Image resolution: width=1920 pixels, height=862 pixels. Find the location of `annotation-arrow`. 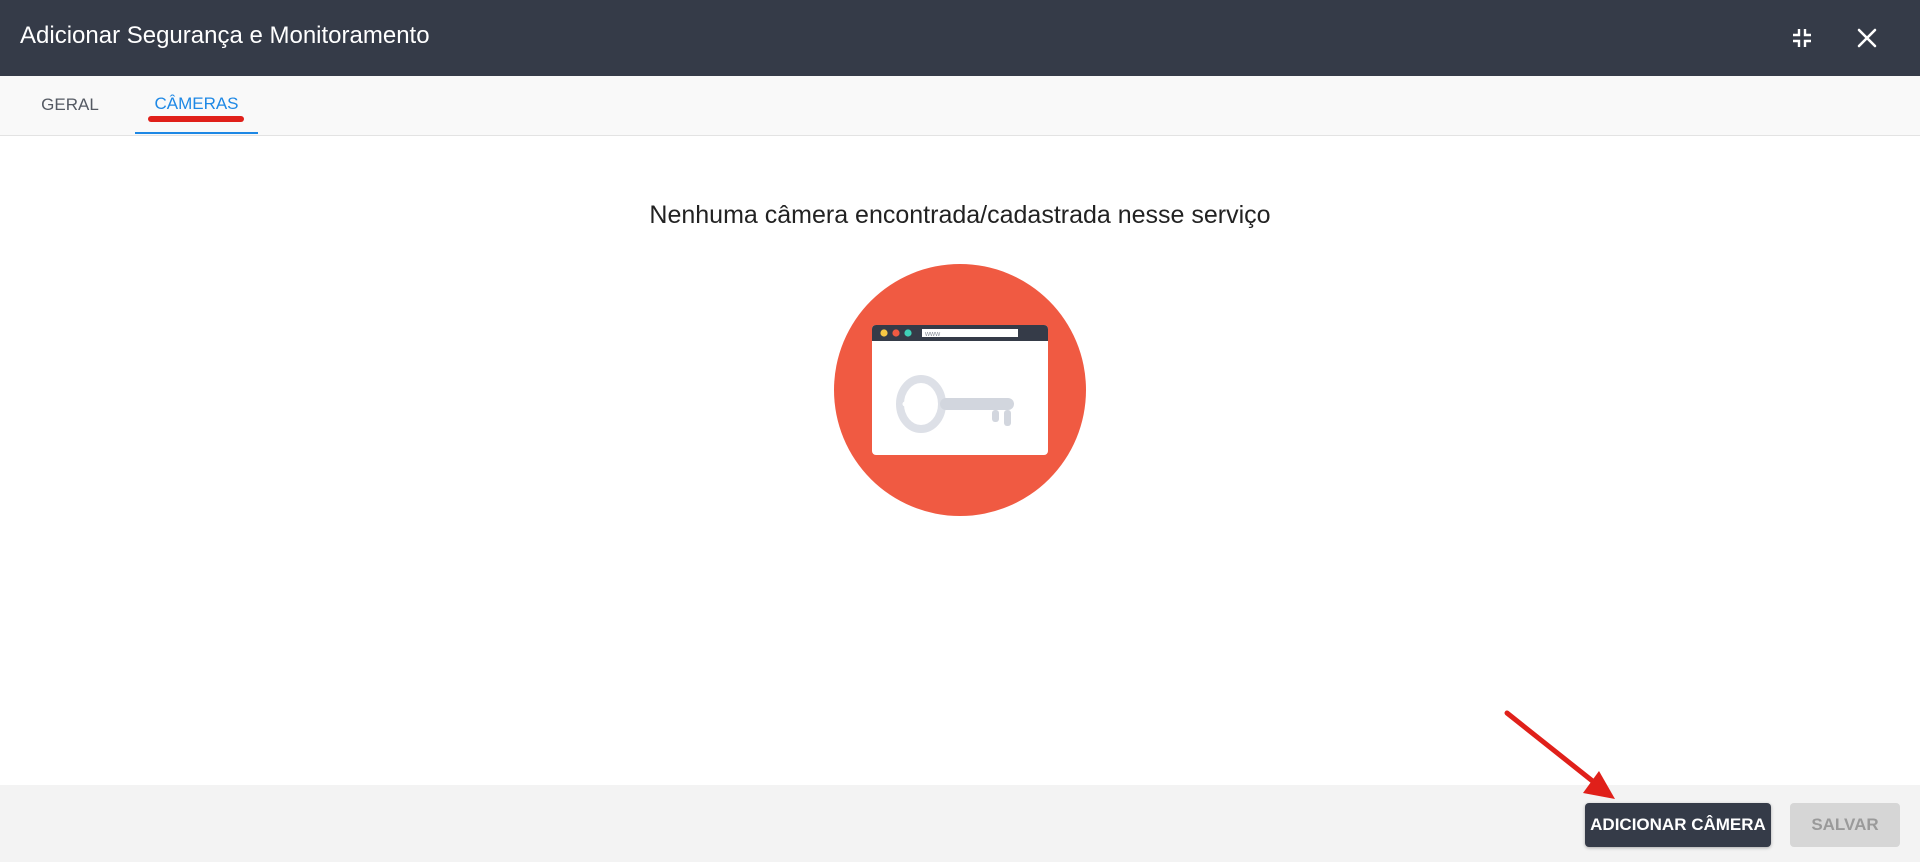

annotation-arrow is located at coordinates (1559, 754).